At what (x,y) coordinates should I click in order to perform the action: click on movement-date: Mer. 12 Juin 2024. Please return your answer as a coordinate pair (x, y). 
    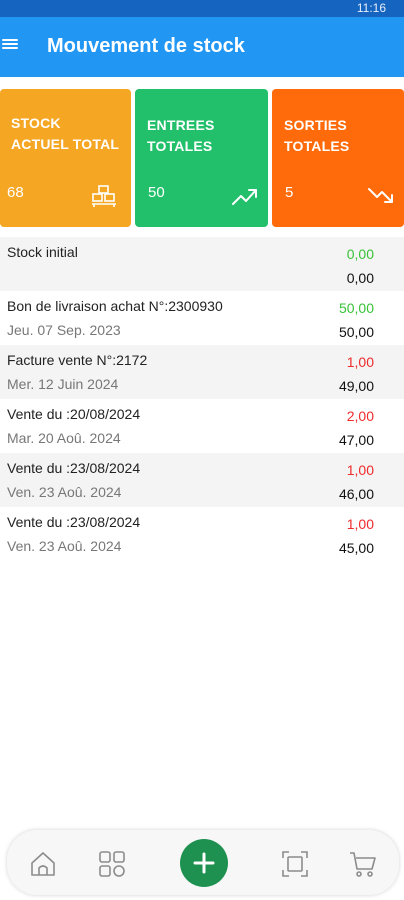
    Looking at the image, I should click on (63, 384).